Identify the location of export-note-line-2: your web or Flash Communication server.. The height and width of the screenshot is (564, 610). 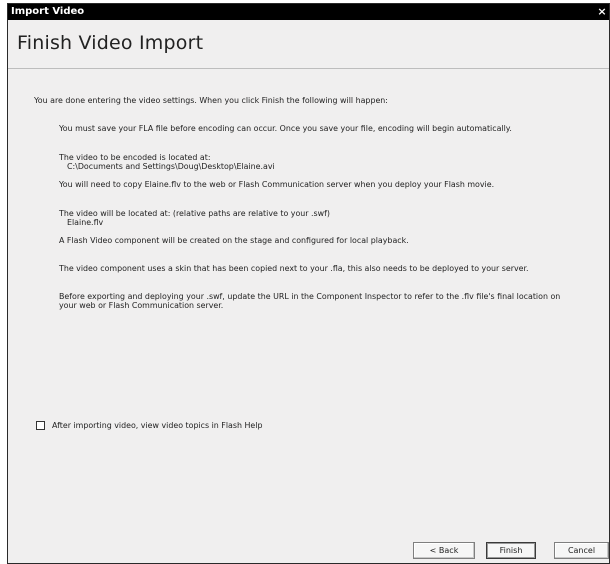
(141, 305).